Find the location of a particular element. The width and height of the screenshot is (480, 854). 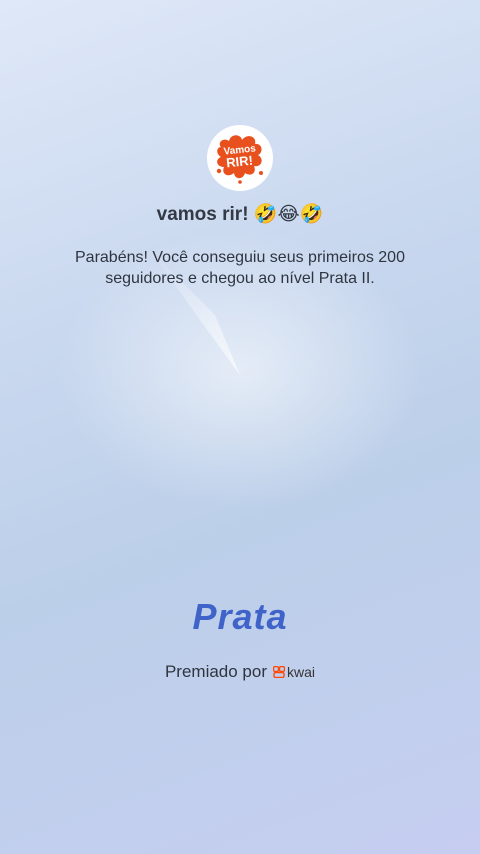

level-name: Prata is located at coordinates (240, 616).